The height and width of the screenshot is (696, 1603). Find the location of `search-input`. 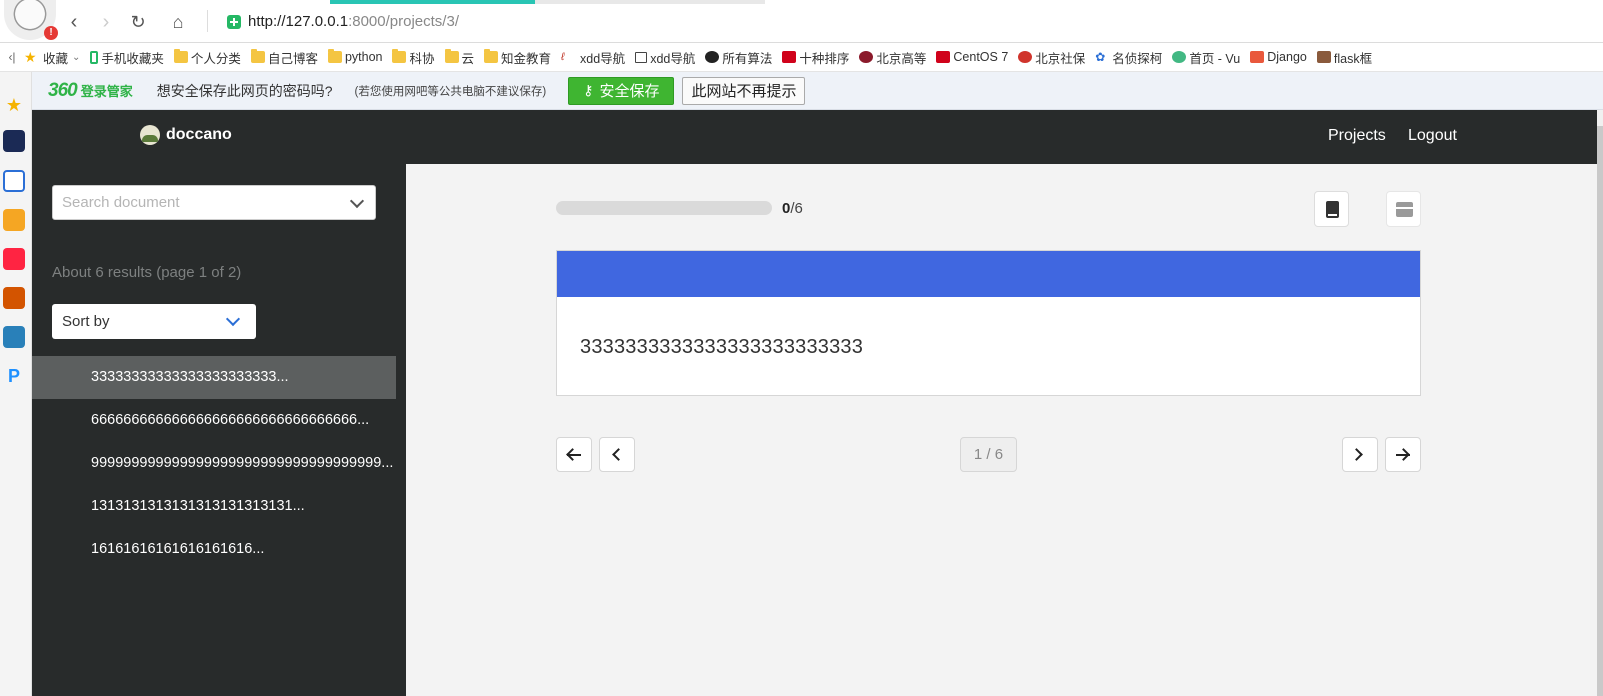

search-input is located at coordinates (198, 202).